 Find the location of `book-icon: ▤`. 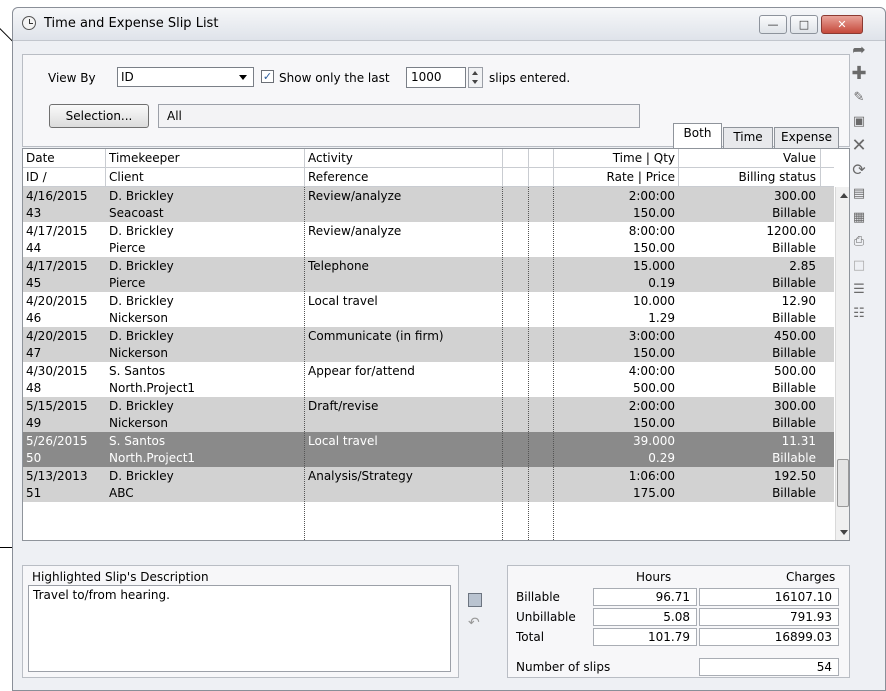

book-icon: ▤ is located at coordinates (859, 194).